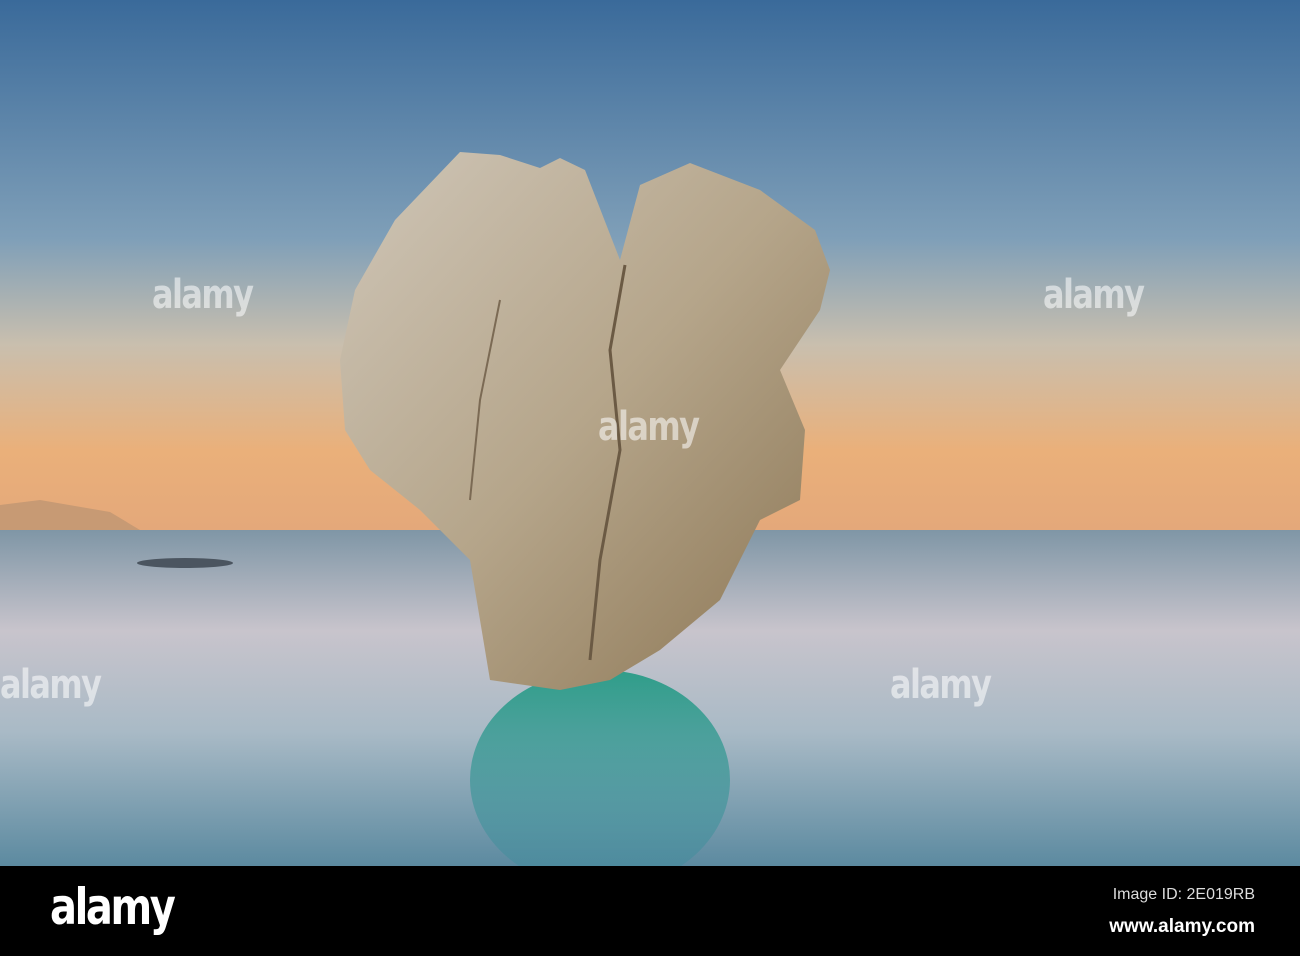 The width and height of the screenshot is (1300, 956). What do you see at coordinates (1183, 894) in the screenshot?
I see `image-id: Image ID: 2E019RB` at bounding box center [1183, 894].